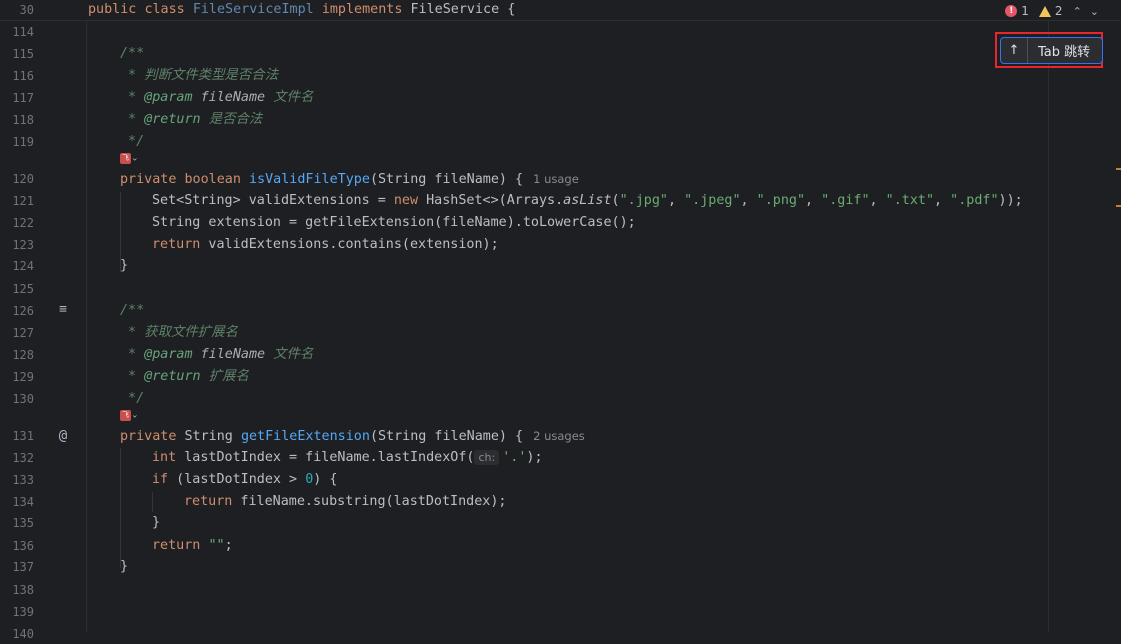  I want to click on line-number: 131, so click(23, 436).